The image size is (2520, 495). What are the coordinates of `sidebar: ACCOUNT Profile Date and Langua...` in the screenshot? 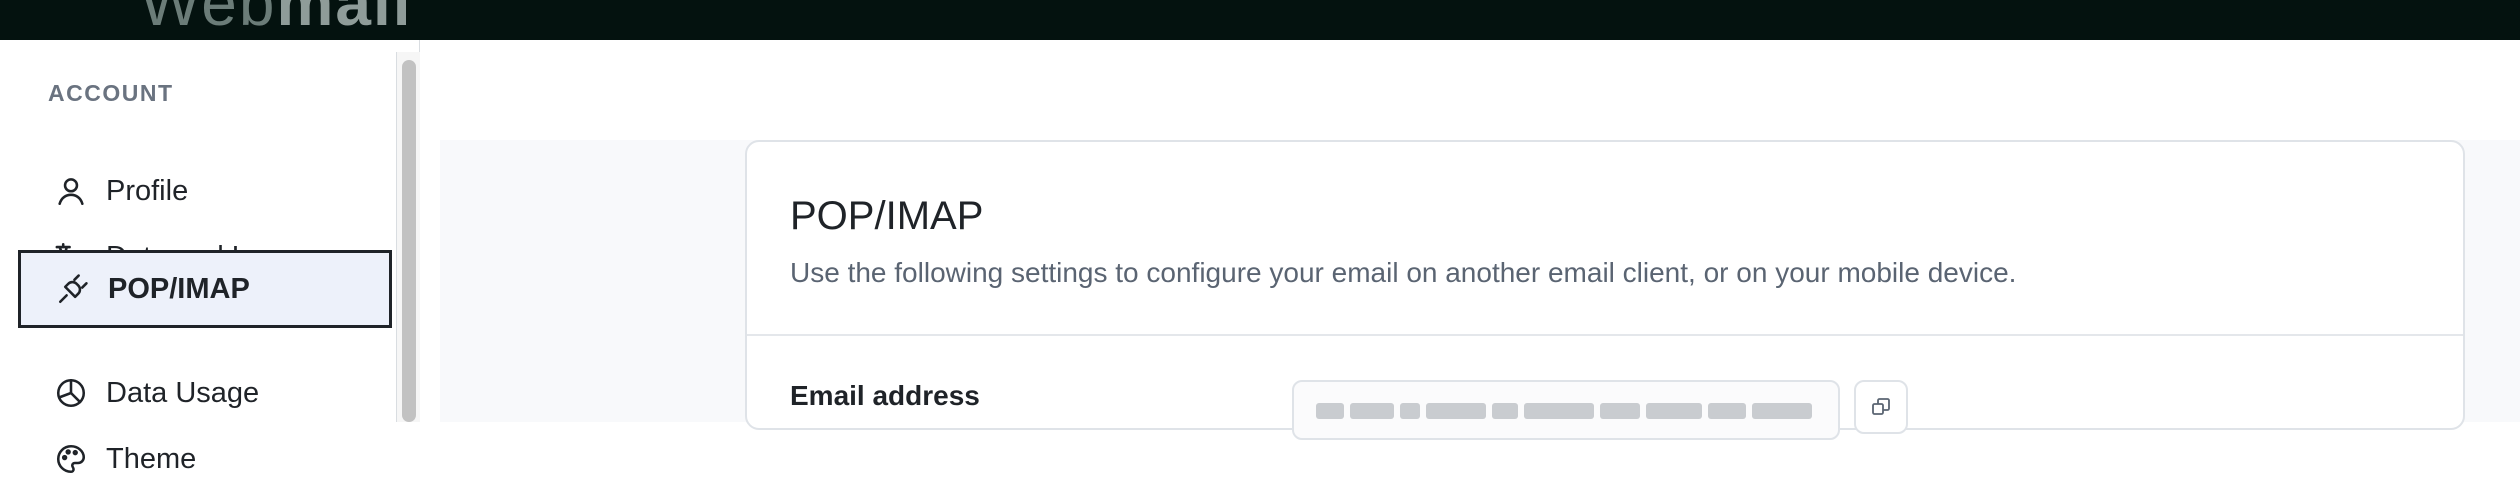 It's located at (210, 257).